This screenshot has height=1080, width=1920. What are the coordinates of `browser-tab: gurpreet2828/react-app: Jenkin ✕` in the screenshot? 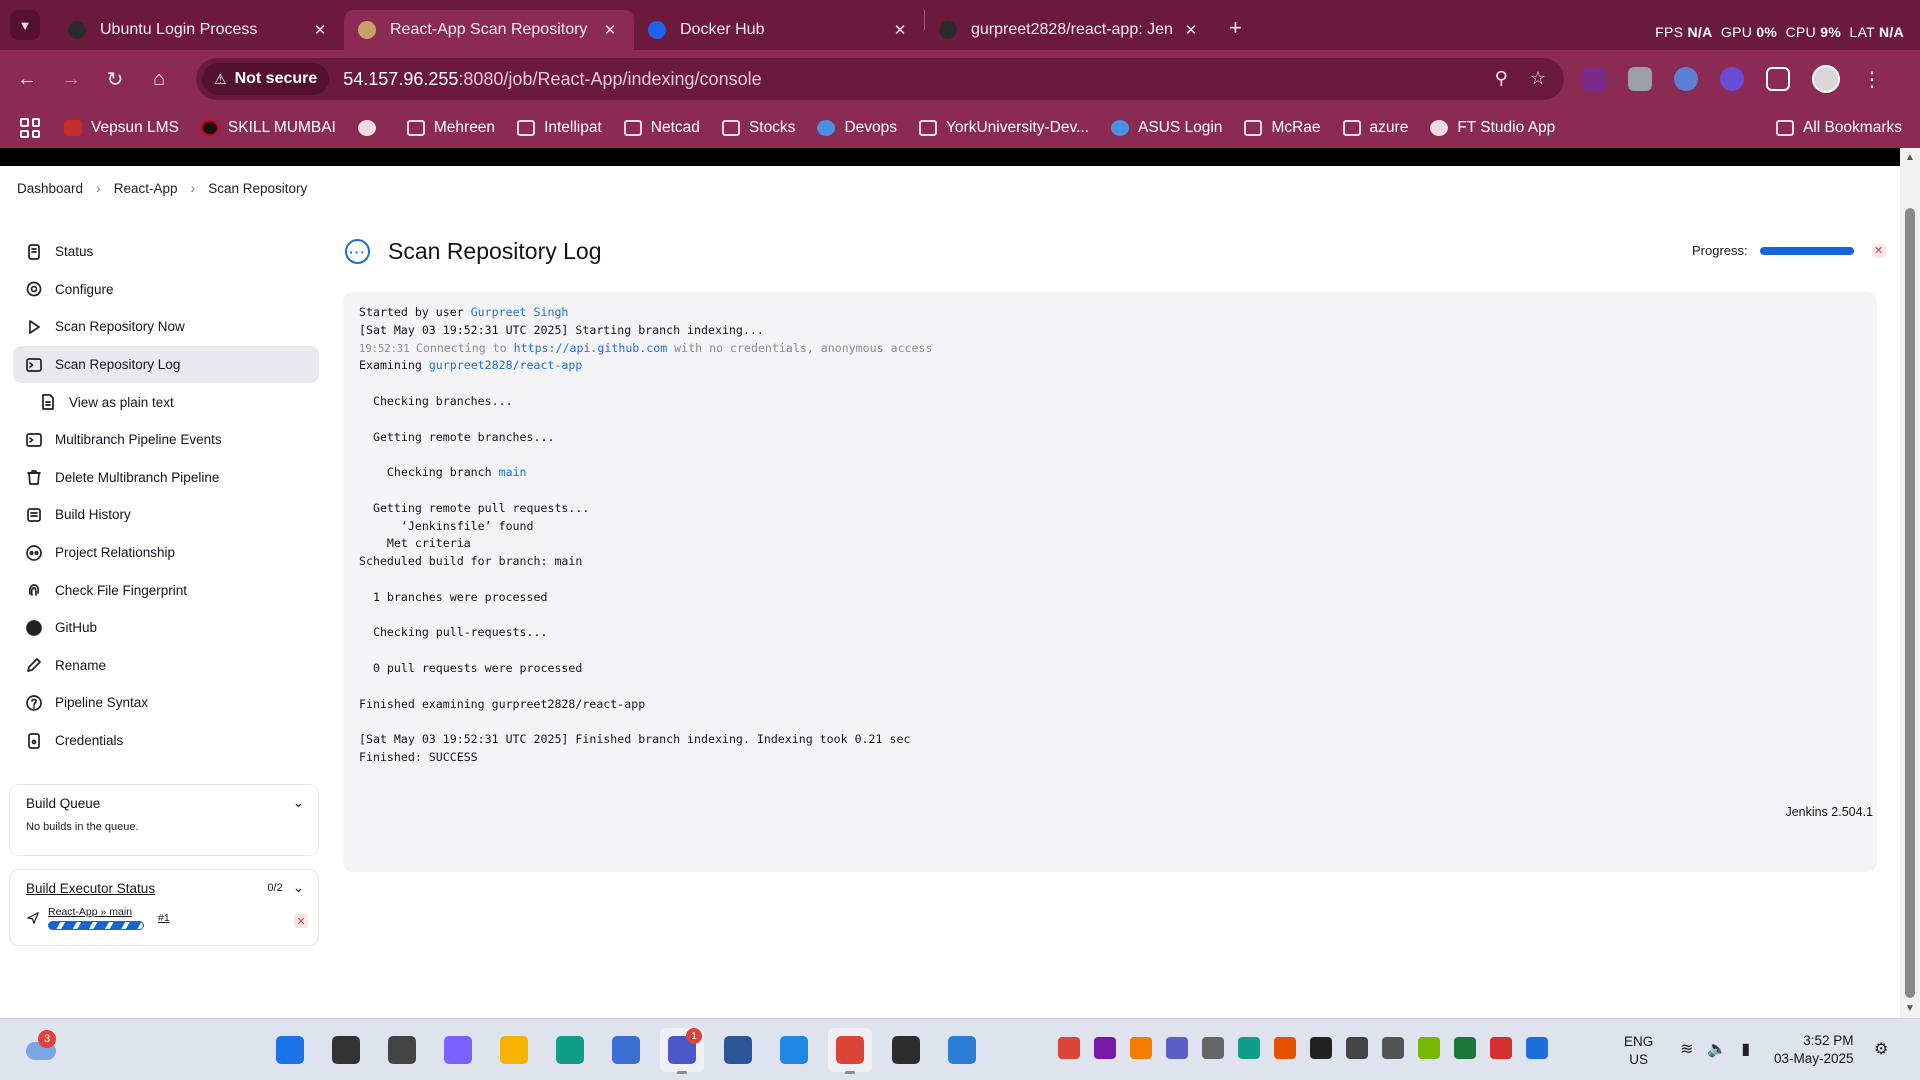 It's located at (1070, 30).